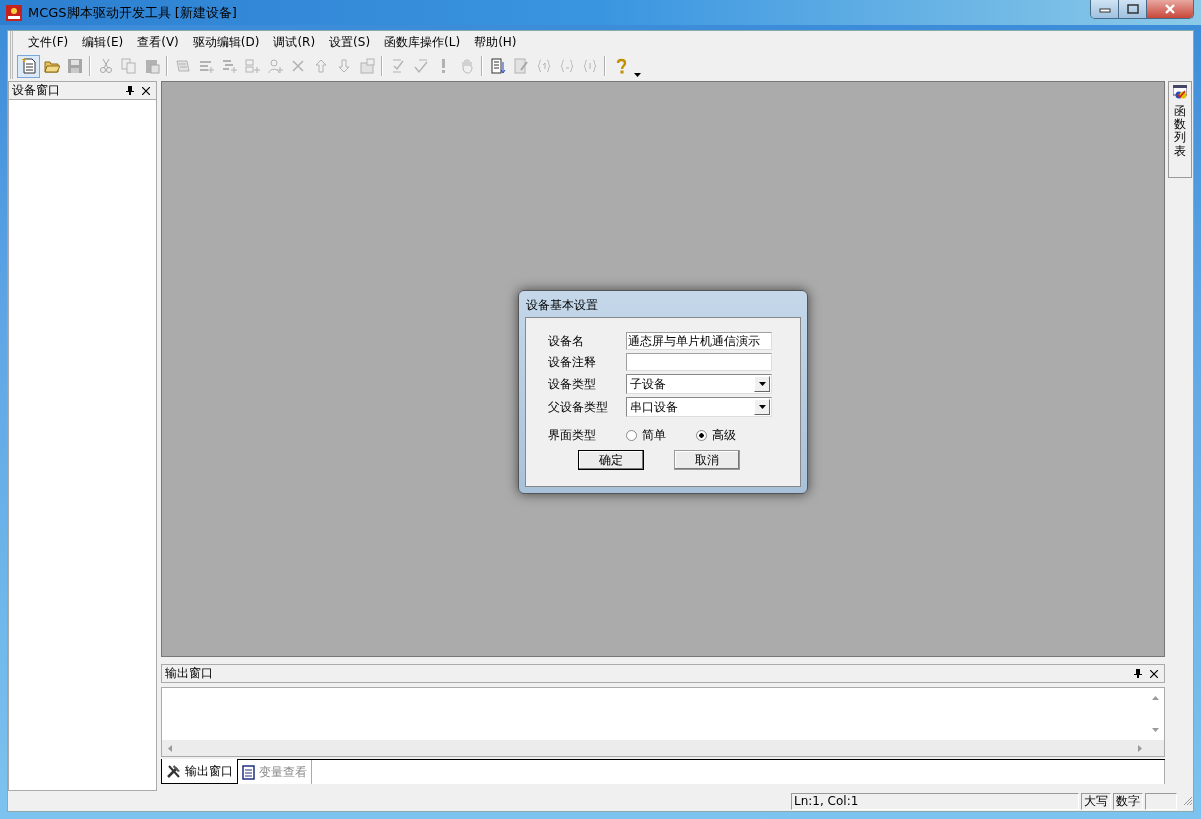 The image size is (1201, 819). What do you see at coordinates (36, 90) in the screenshot?
I see `panel-title: 设备窗口` at bounding box center [36, 90].